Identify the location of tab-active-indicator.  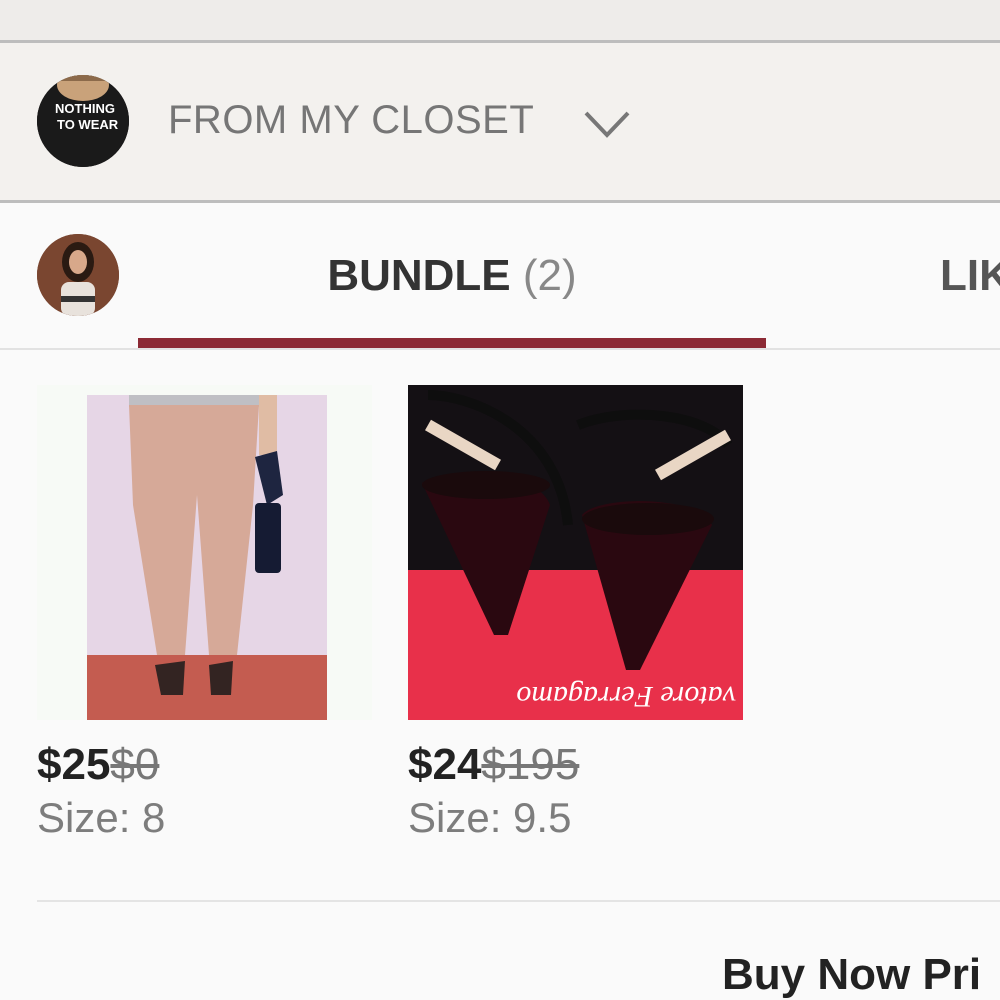
(452, 343).